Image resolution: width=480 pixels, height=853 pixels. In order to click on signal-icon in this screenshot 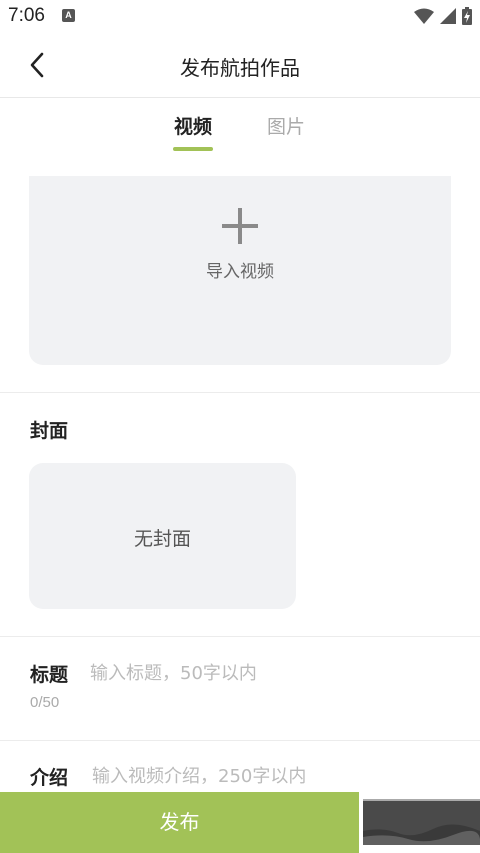, I will do `click(448, 16)`.